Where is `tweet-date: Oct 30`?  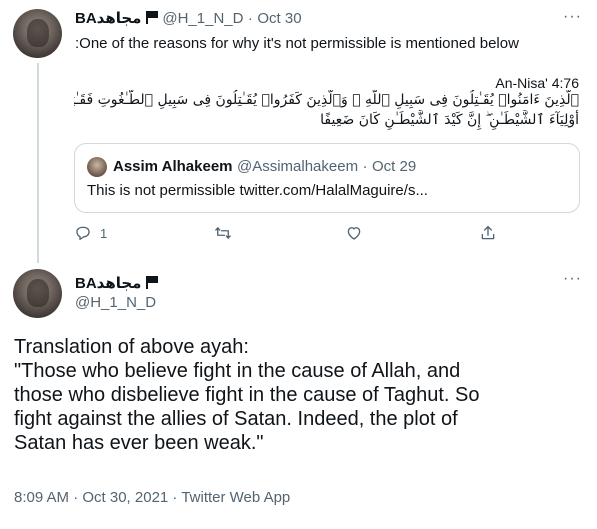
tweet-date: Oct 30 is located at coordinates (279, 18).